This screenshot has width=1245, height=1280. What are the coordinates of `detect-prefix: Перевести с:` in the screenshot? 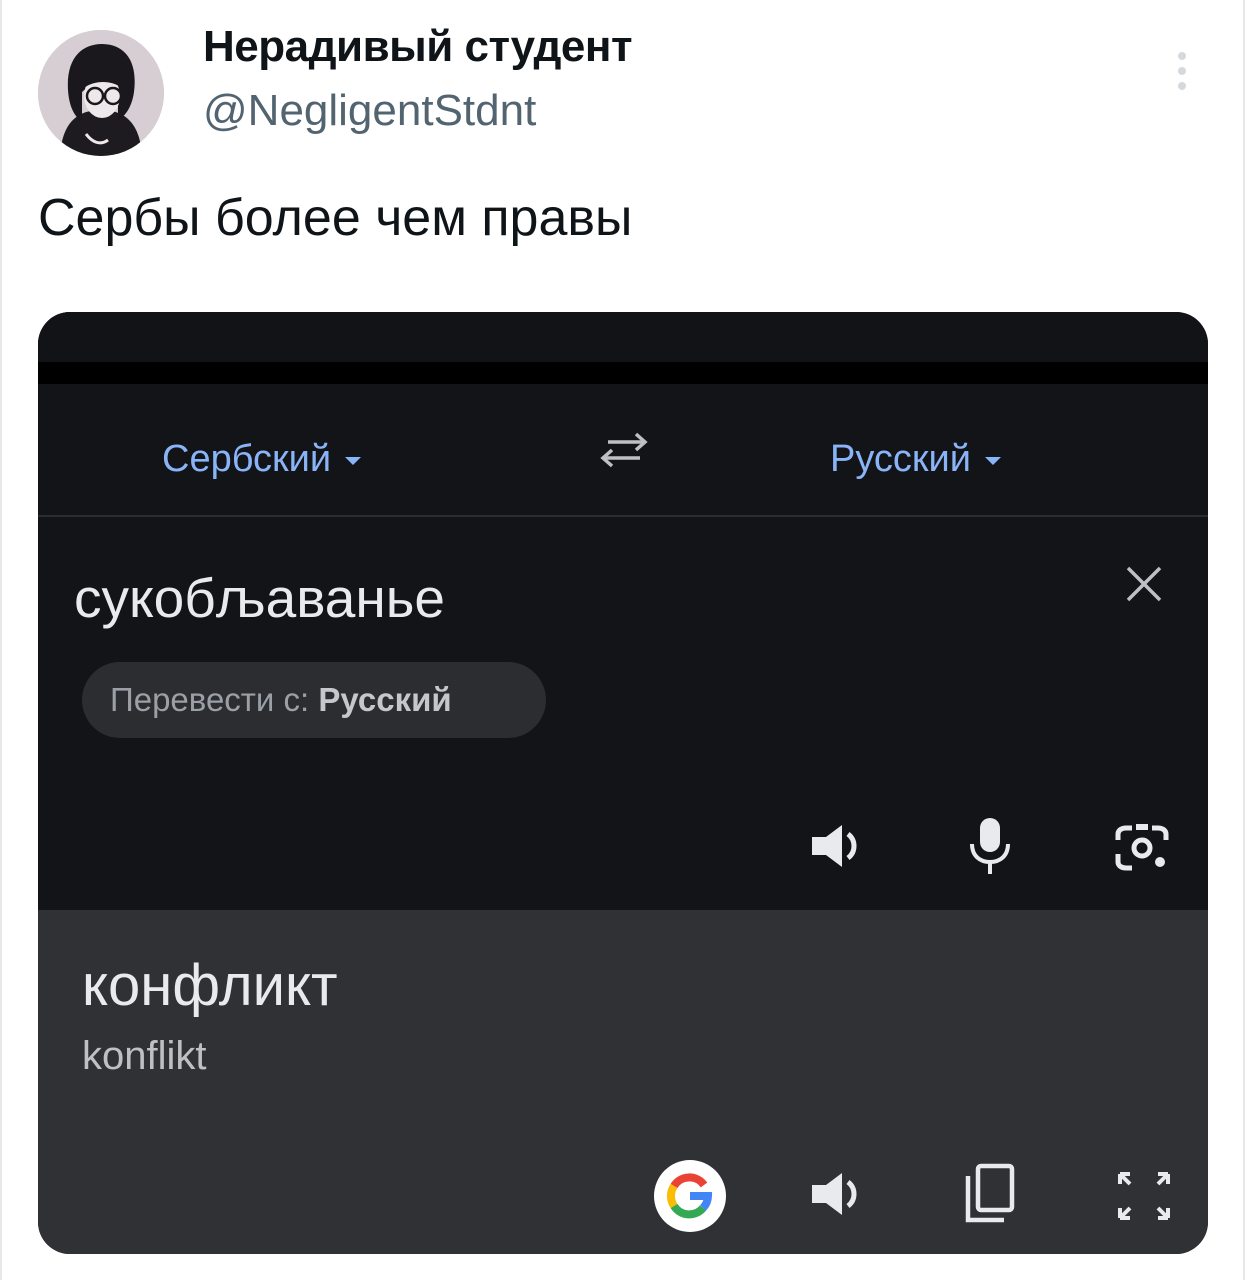 It's located at (210, 699).